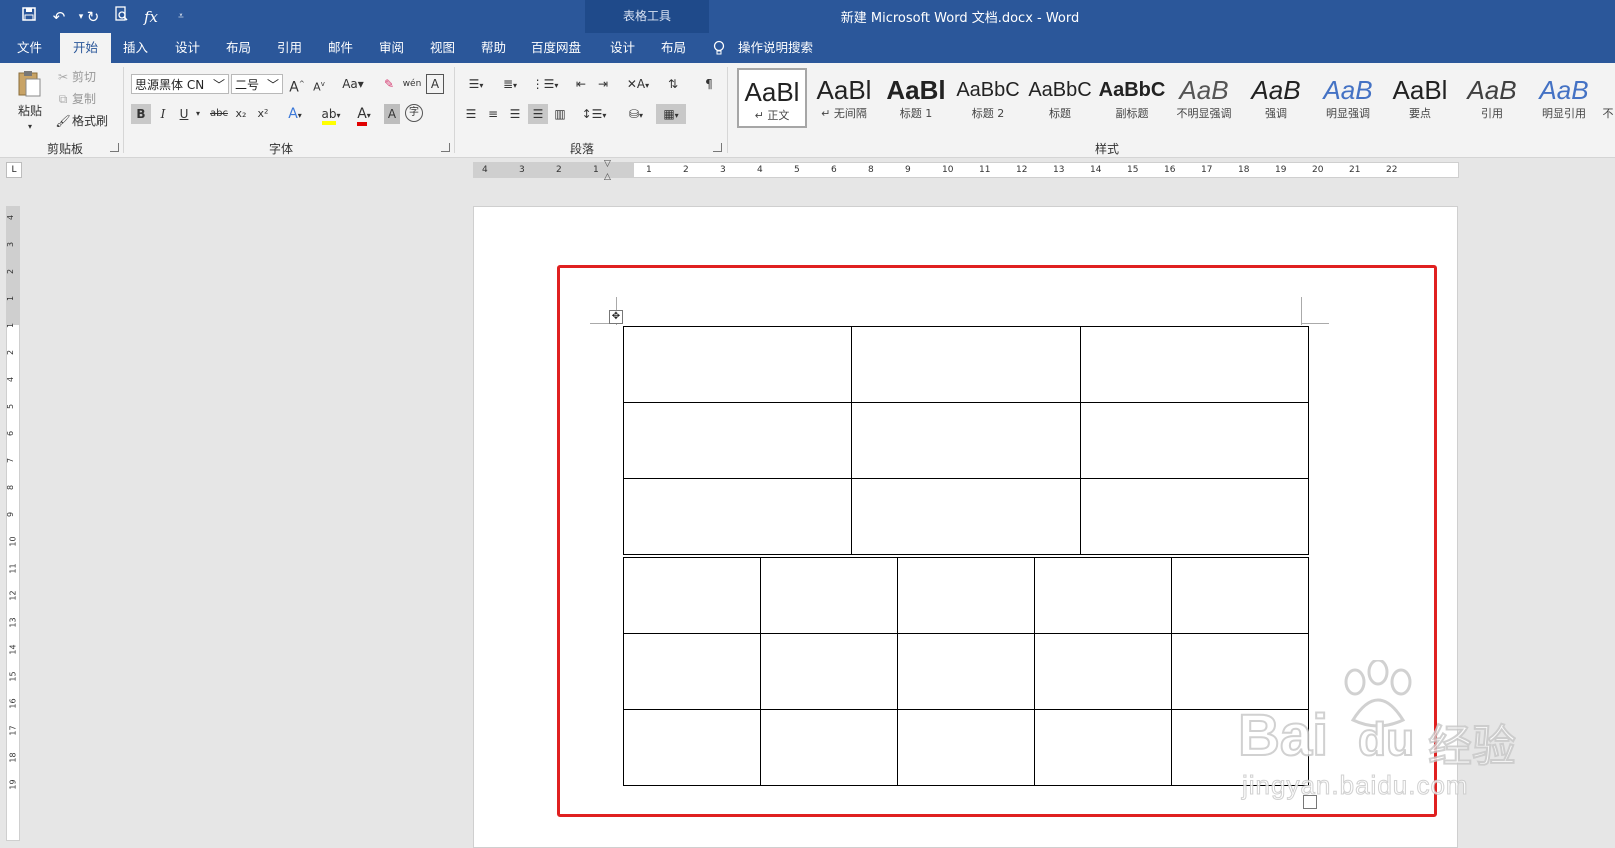 This screenshot has height=848, width=1615. I want to click on tab-table-design: 设计, so click(622, 48).